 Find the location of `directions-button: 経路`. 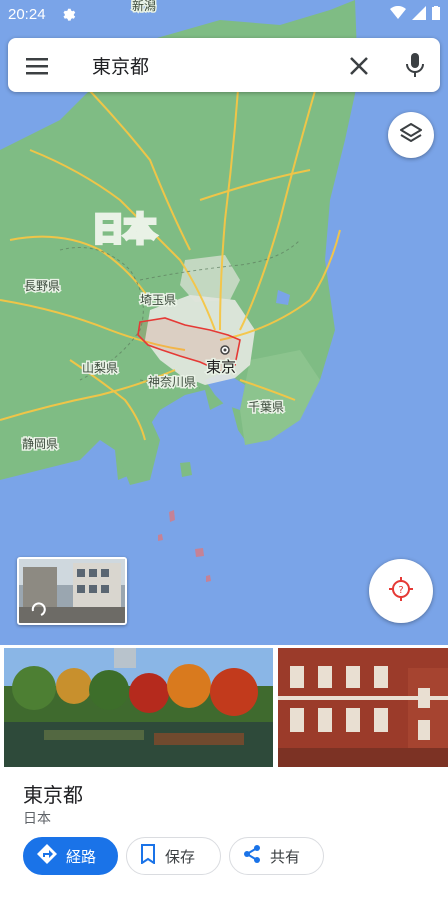

directions-button: 経路 is located at coordinates (70, 856).